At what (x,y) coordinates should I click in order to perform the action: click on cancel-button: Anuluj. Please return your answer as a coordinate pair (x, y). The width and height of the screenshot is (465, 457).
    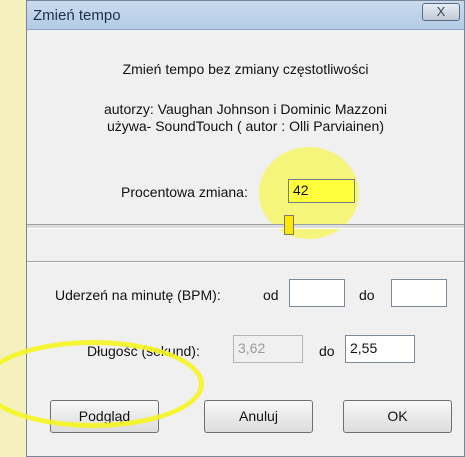
    Looking at the image, I should click on (258, 416).